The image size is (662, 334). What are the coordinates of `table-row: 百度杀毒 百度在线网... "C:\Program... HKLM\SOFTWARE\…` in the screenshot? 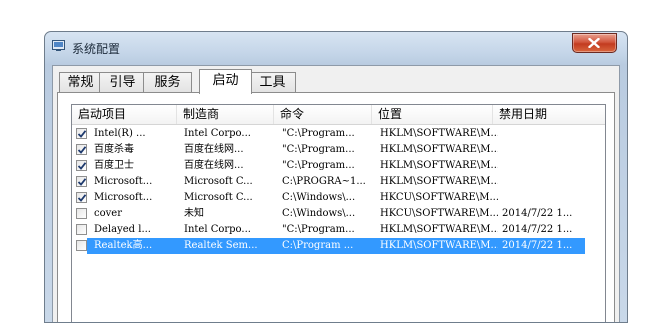 It's located at (338, 150).